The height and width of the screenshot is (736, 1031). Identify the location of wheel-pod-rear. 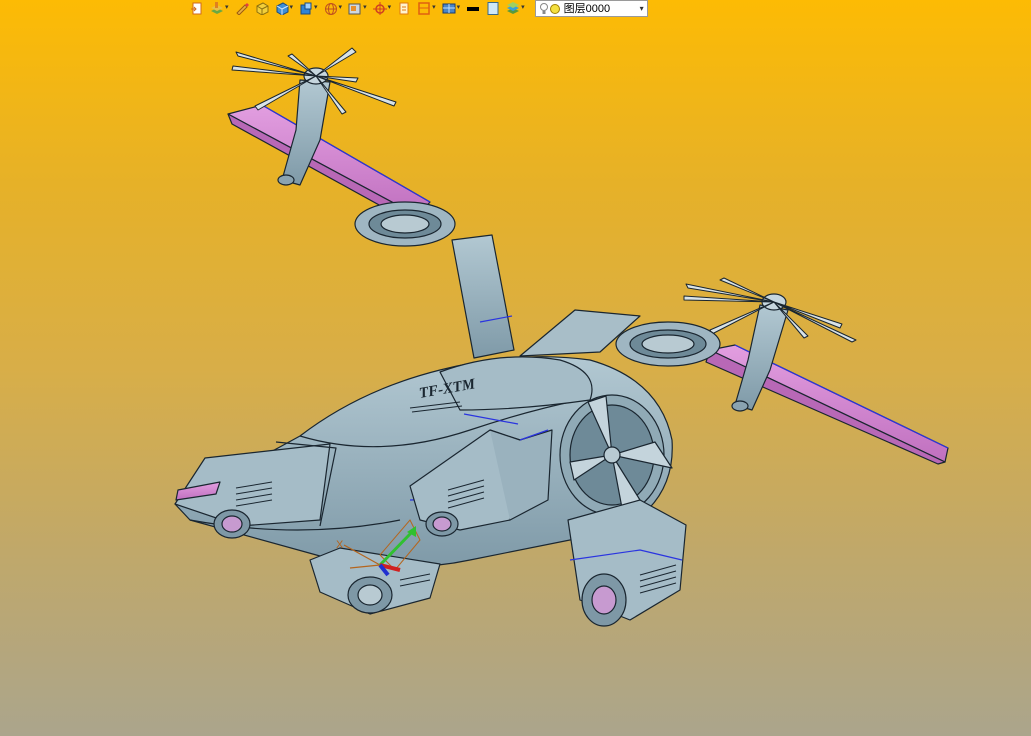
(627, 563).